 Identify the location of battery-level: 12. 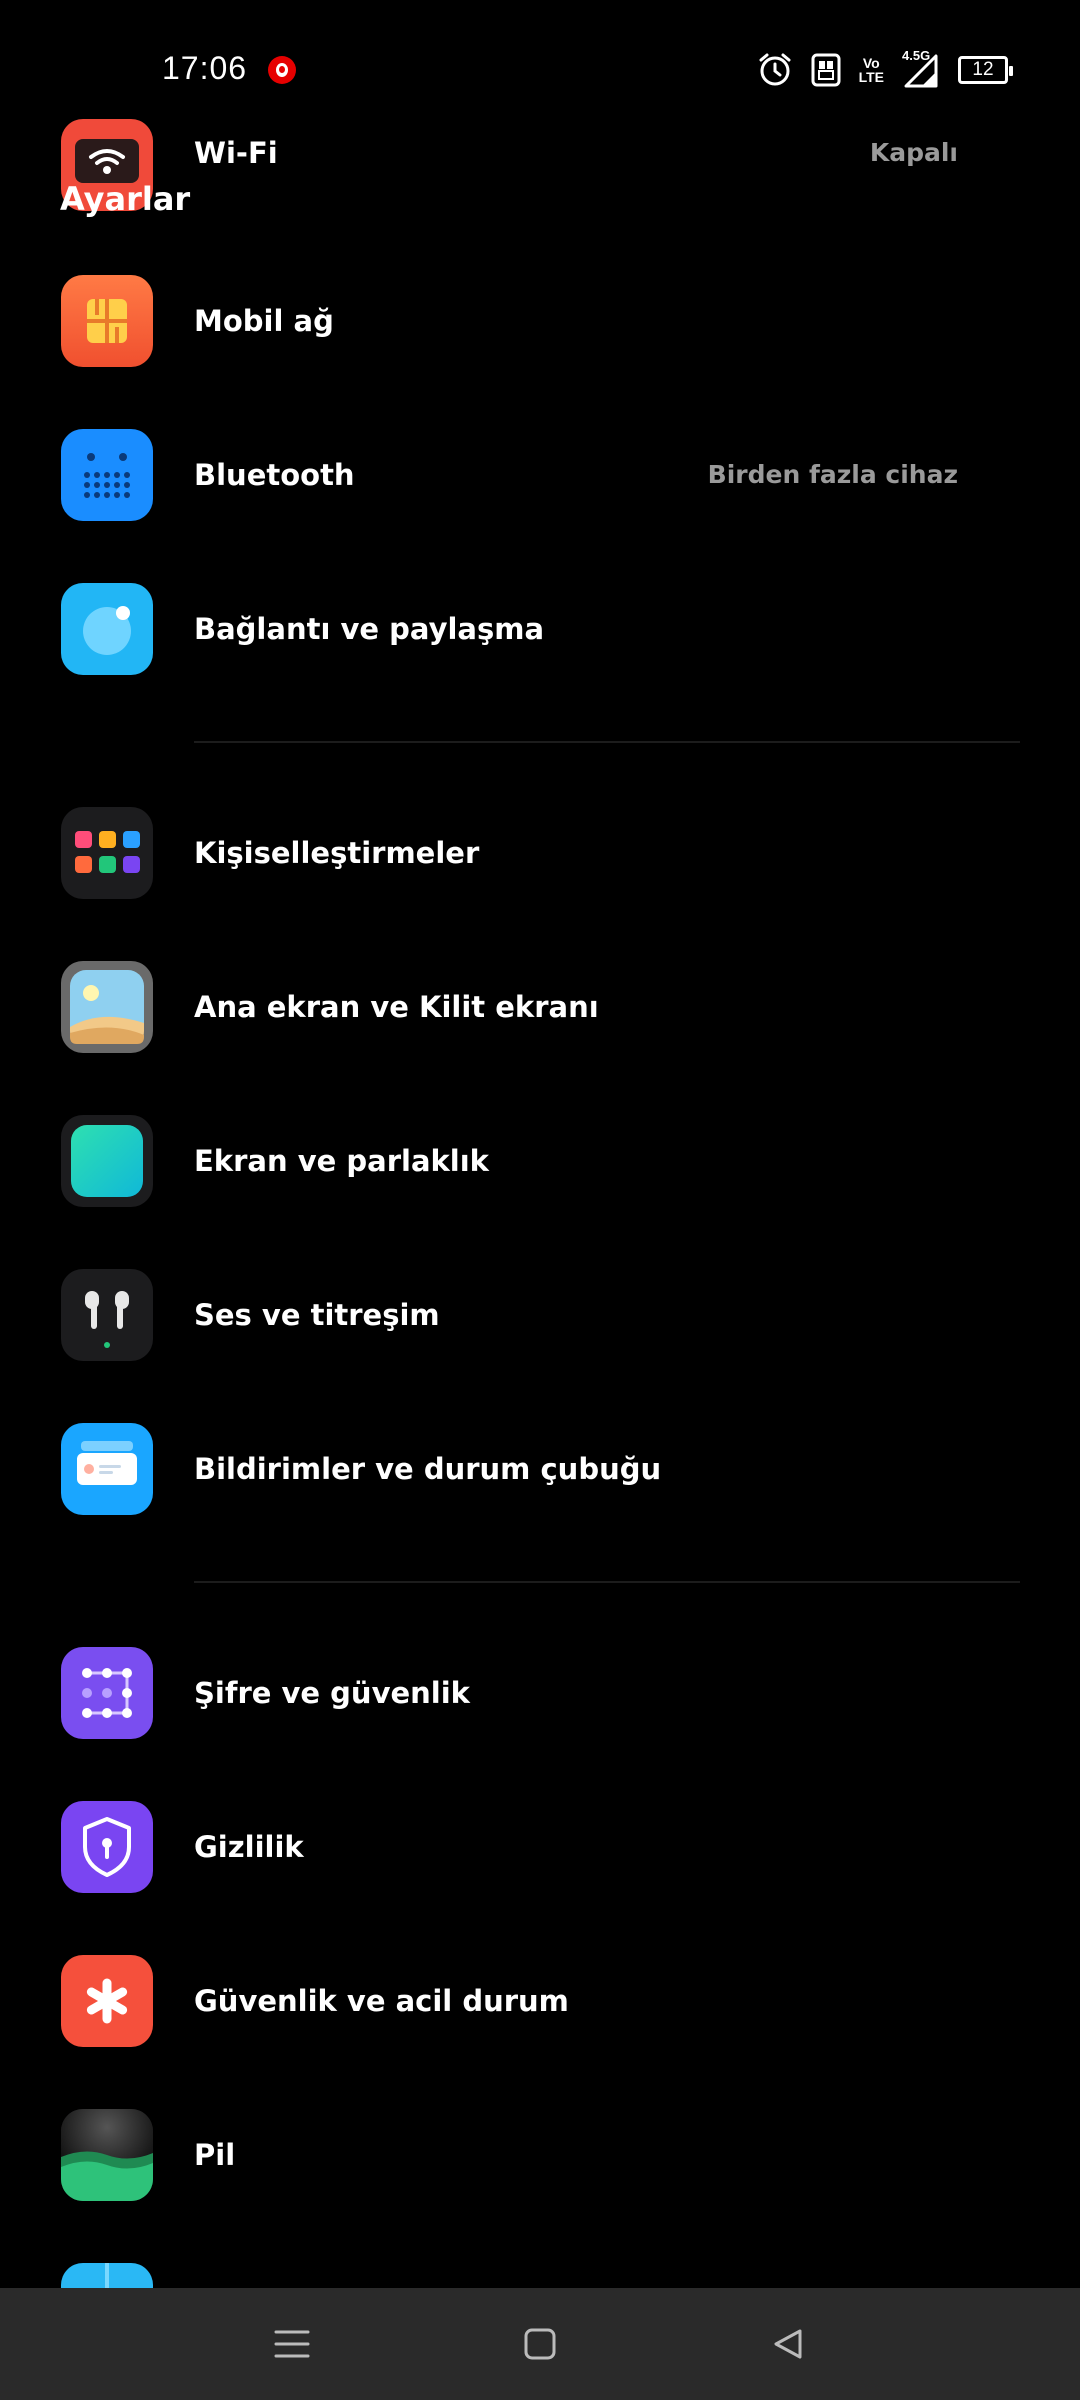
(983, 69).